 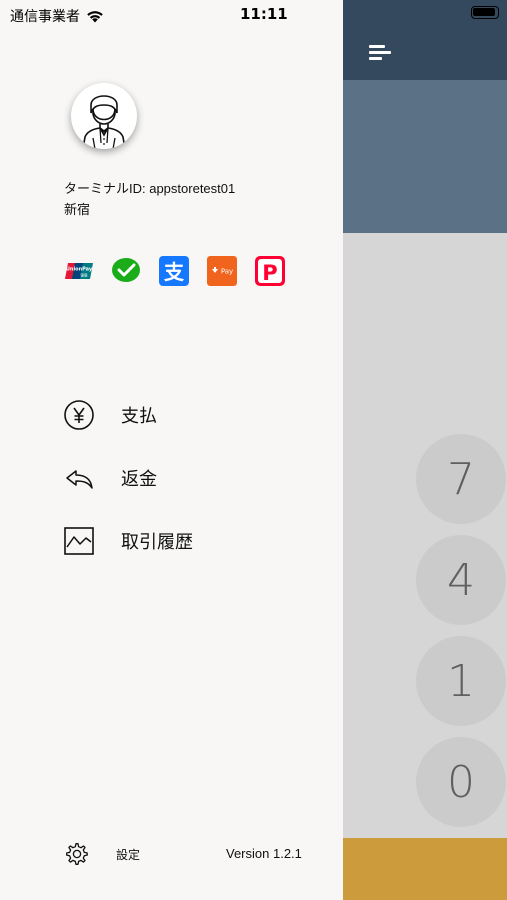 I want to click on reply-arrow-icon, so click(x=79, y=478).